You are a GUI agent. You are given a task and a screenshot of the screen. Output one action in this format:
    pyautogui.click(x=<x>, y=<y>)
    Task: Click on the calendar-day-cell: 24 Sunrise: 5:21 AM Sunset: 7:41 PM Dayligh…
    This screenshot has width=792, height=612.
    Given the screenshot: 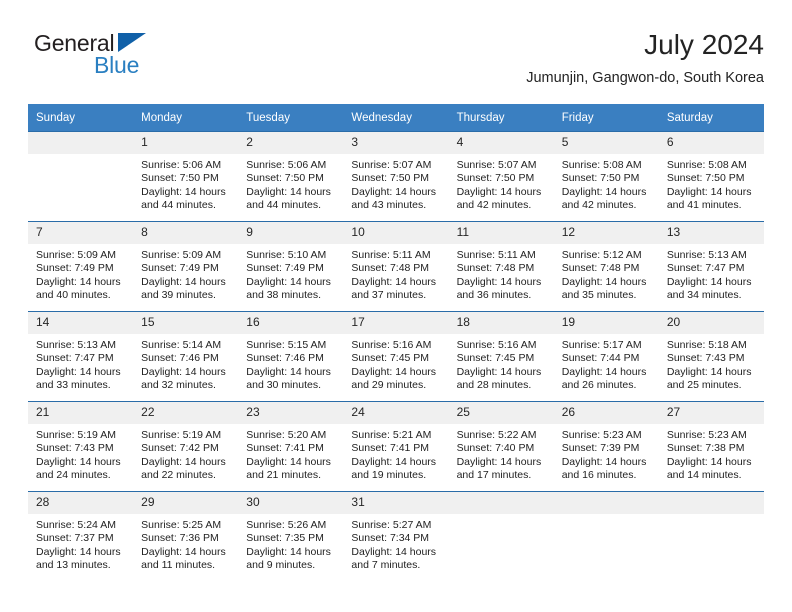 What is the action you would take?
    pyautogui.click(x=396, y=446)
    